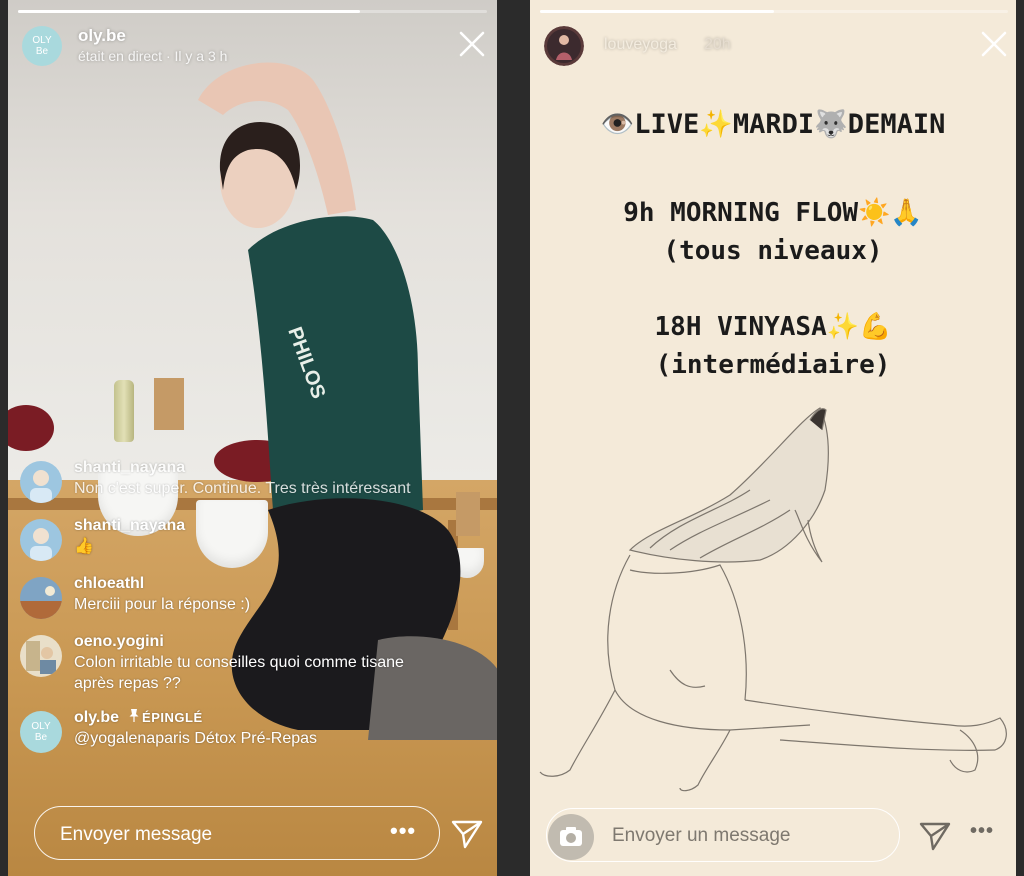 This screenshot has width=1024, height=876. I want to click on story-time: 20h, so click(717, 44).